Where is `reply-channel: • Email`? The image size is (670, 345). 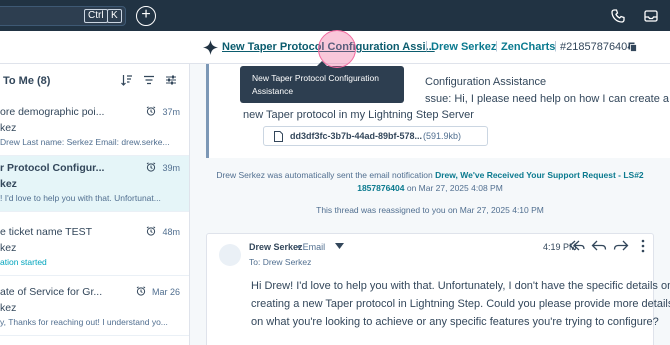
reply-channel: • Email is located at coordinates (311, 247).